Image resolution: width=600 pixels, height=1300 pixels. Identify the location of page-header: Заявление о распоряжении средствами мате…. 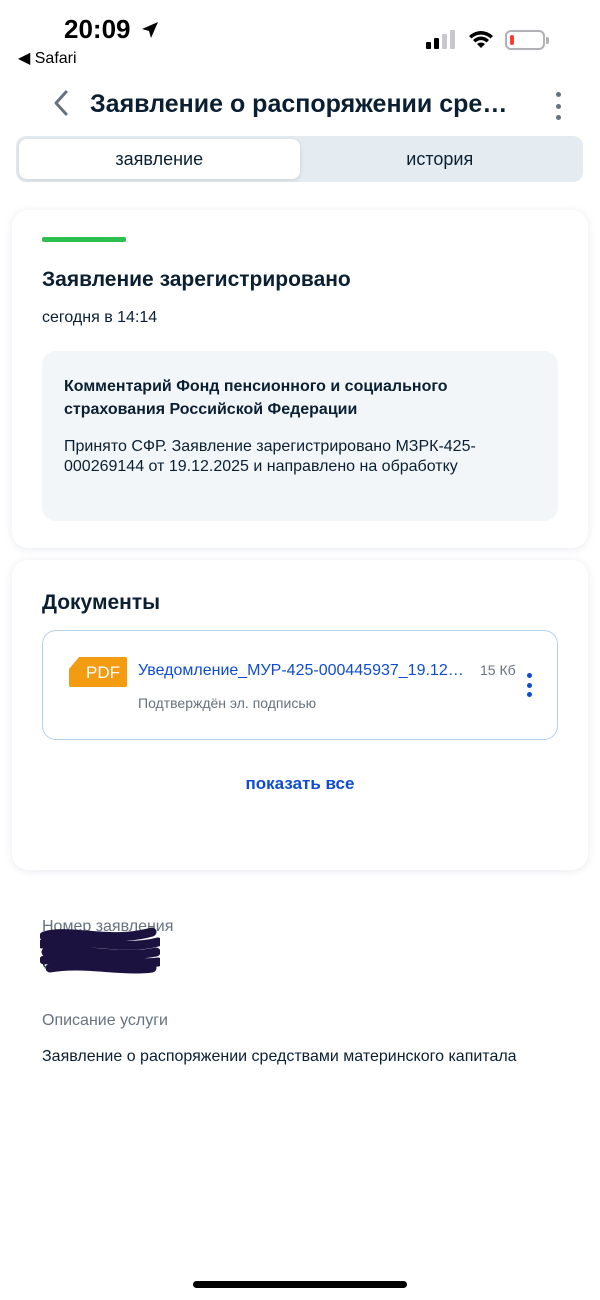
(300, 105).